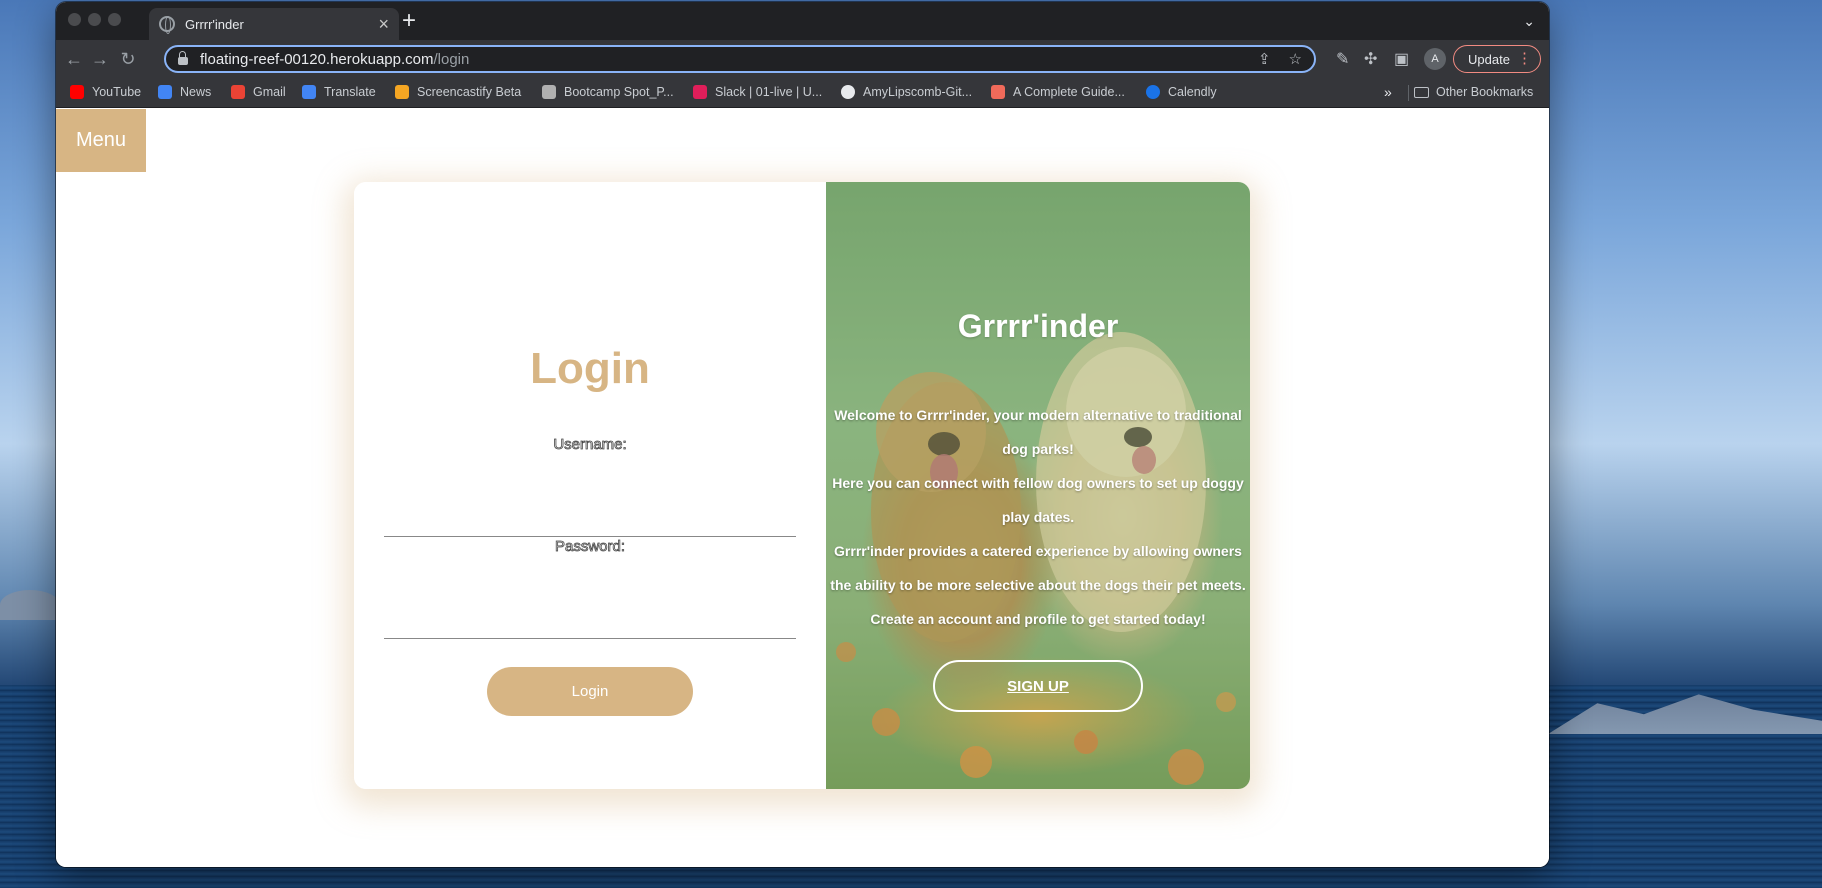  I want to click on close-window-button, so click(74, 19).